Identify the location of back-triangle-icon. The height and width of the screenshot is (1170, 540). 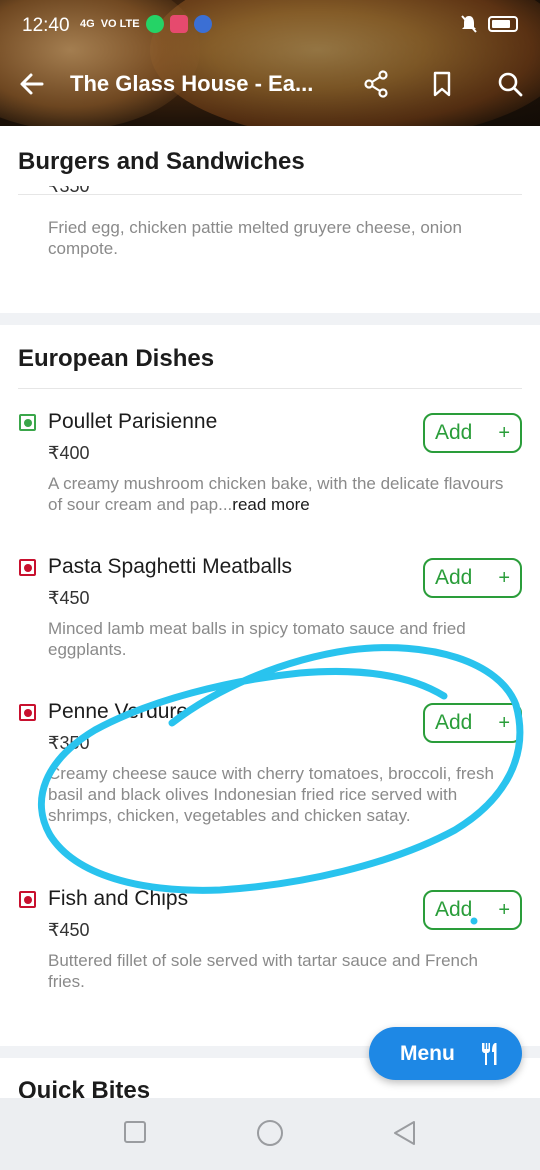
(404, 1133).